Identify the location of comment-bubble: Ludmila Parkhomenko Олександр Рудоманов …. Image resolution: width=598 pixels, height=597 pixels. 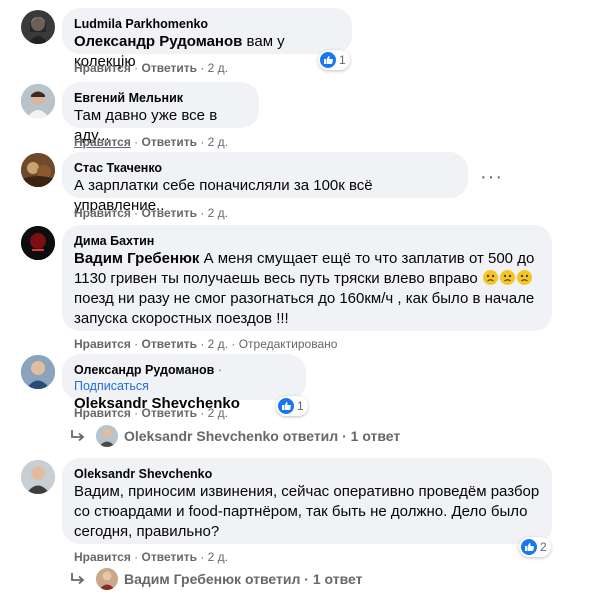
(207, 39).